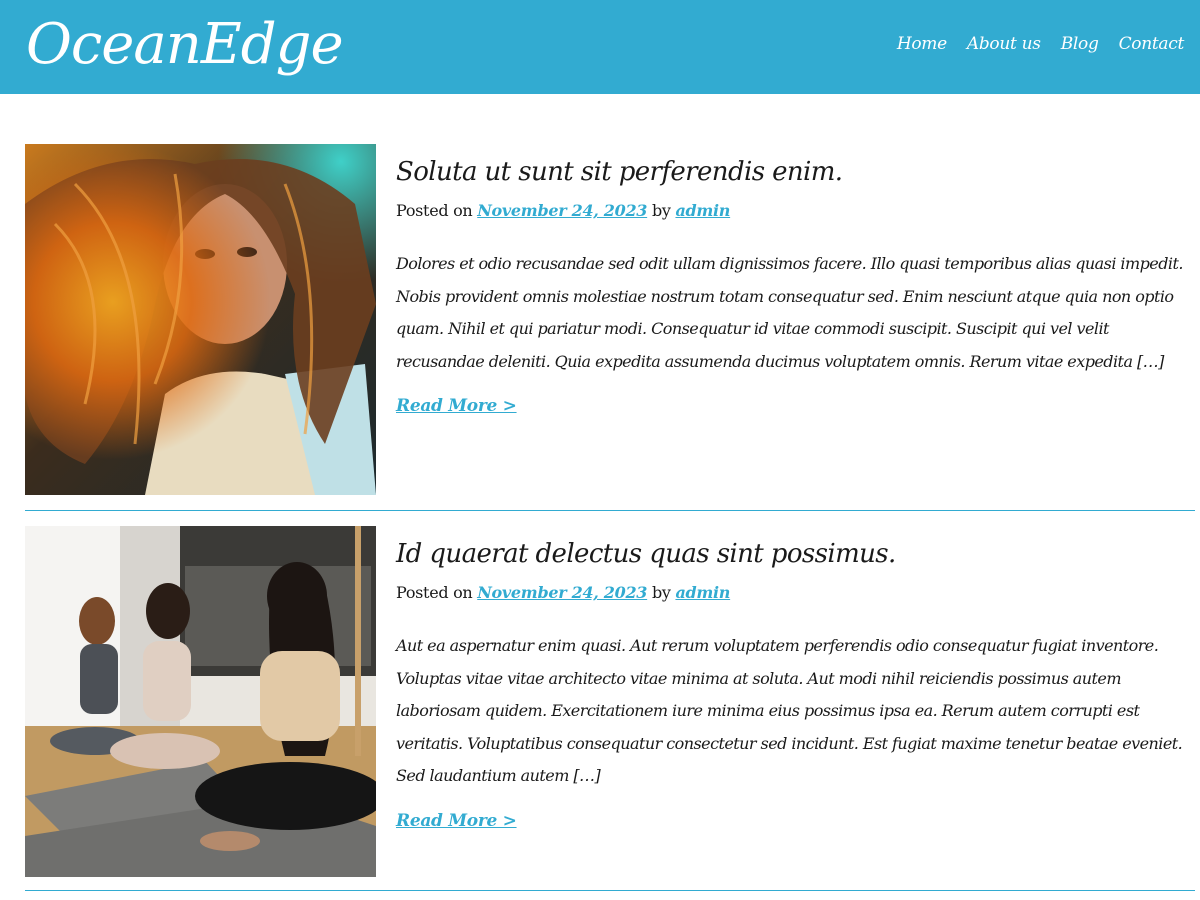 Image resolution: width=1200 pixels, height=900 pixels. Describe the element at coordinates (922, 44) in the screenshot. I see `nav-item-home: Home` at that location.